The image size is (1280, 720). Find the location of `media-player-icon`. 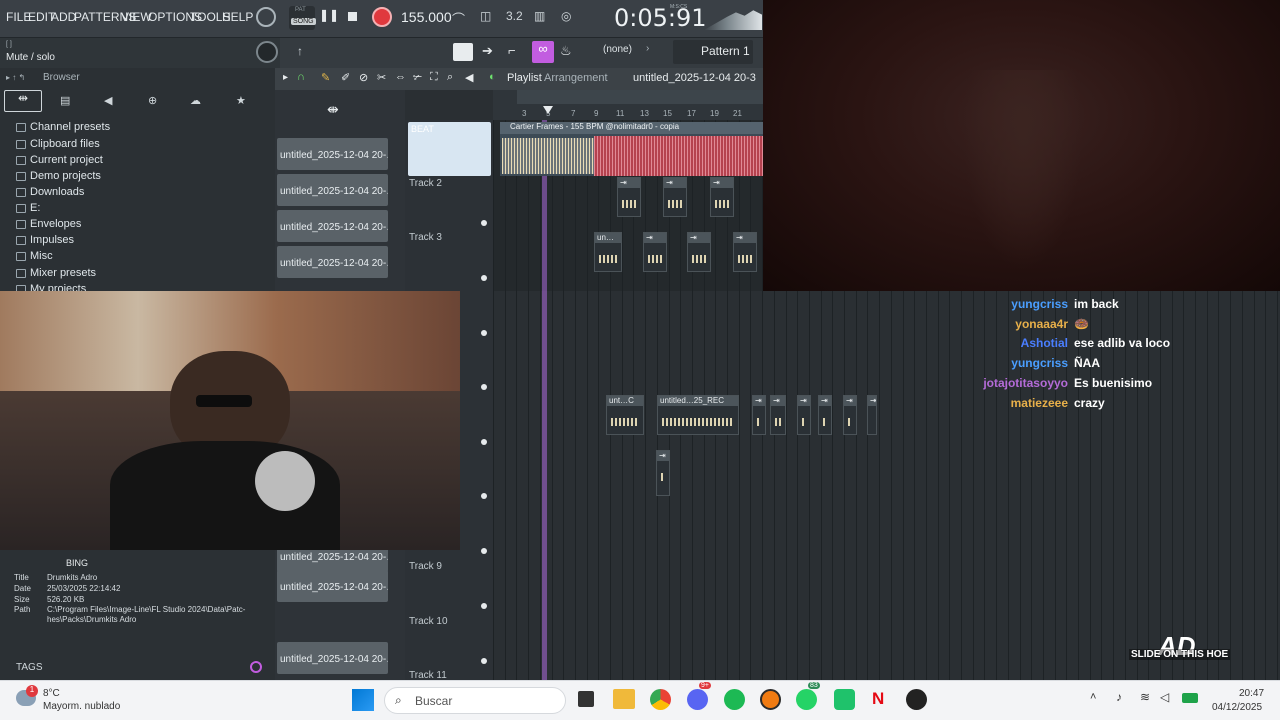

media-player-icon is located at coordinates (916, 699).